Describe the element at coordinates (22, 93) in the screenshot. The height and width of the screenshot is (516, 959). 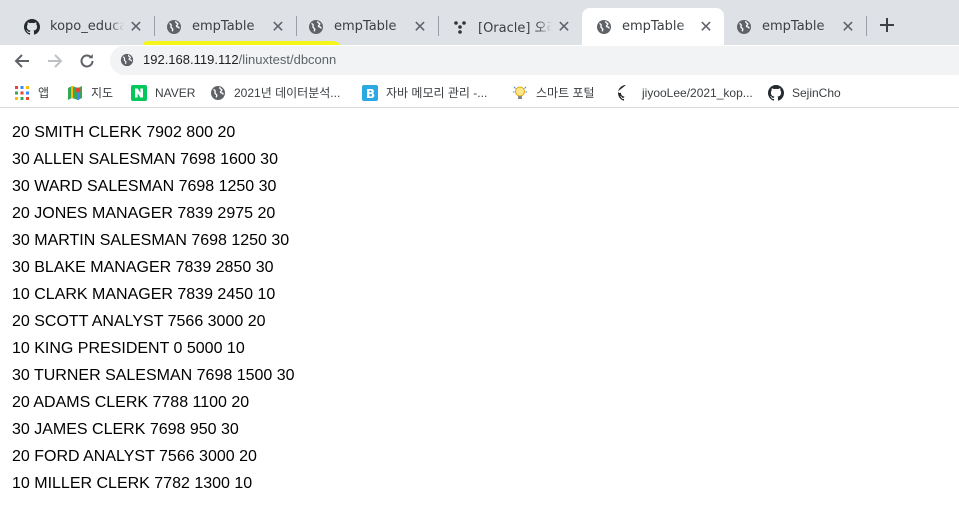
I see `apps-grid-icon` at that location.